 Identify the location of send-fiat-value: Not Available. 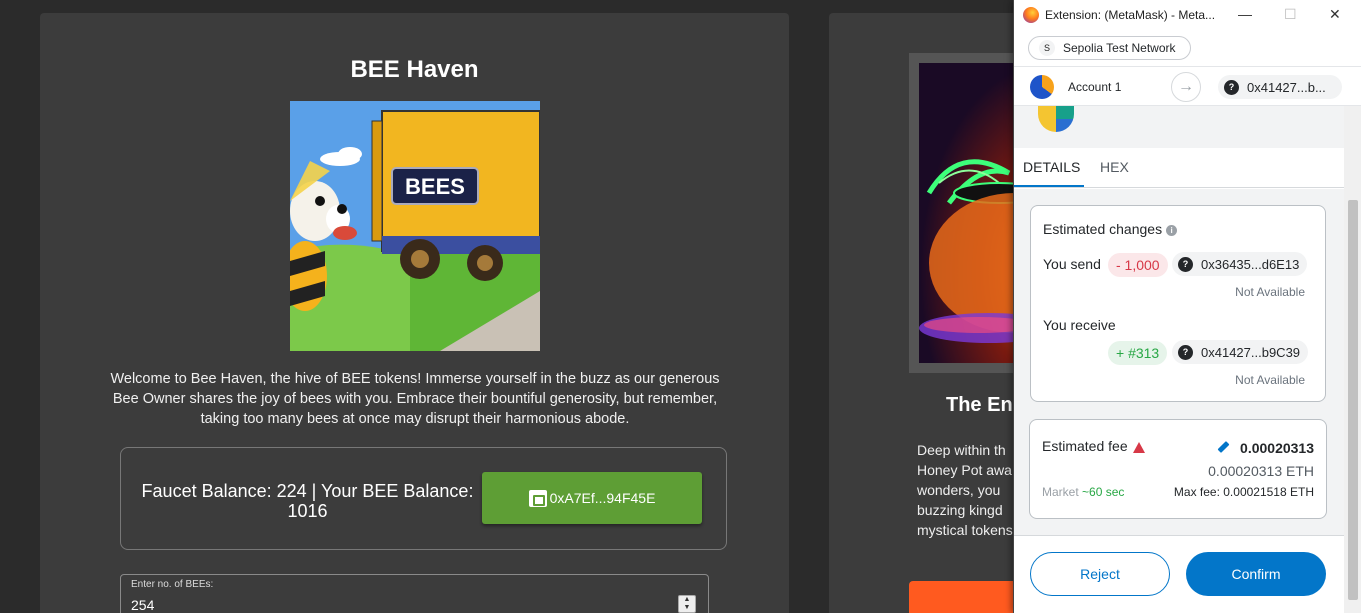
(1270, 292).